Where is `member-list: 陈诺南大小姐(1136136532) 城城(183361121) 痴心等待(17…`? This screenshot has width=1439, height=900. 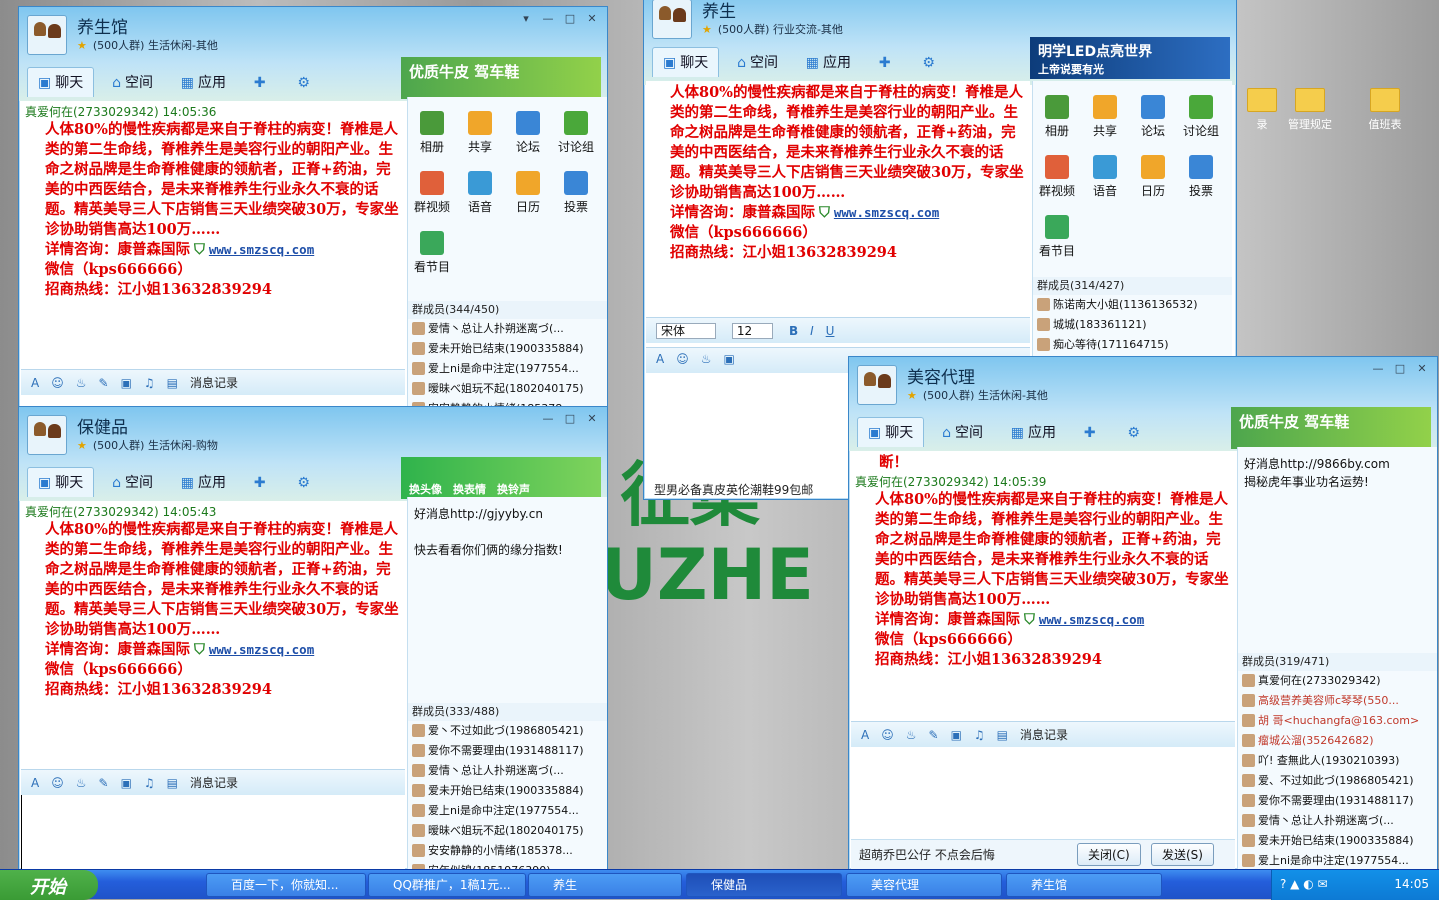
member-list: 陈诺南大小姐(1136136532) 城城(183361121) 痴心等待(17… is located at coordinates (1132, 330).